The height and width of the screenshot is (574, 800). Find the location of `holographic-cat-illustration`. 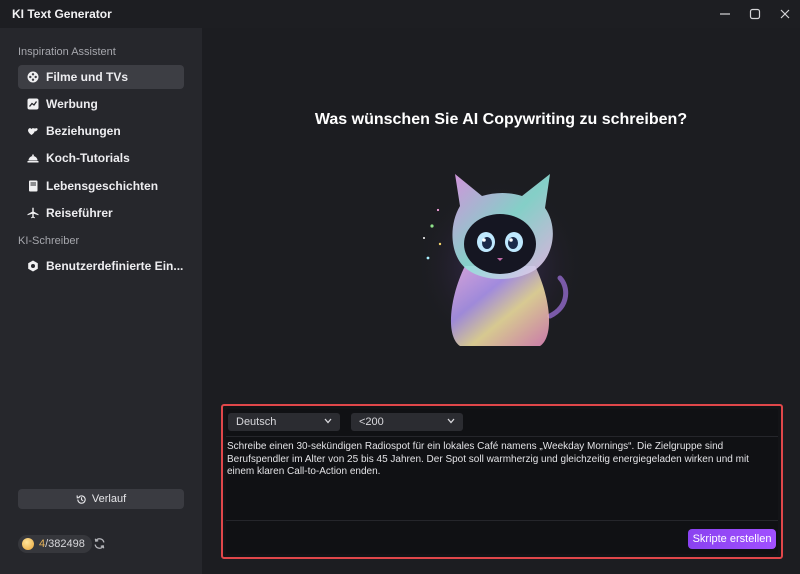

holographic-cat-illustration is located at coordinates (500, 264).